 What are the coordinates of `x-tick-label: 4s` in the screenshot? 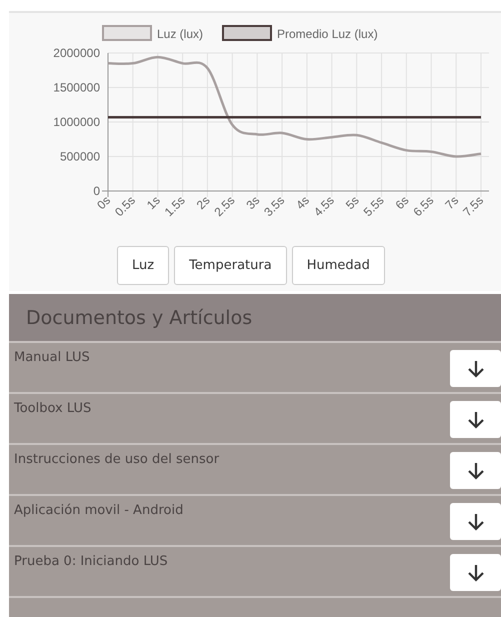 It's located at (302, 202).